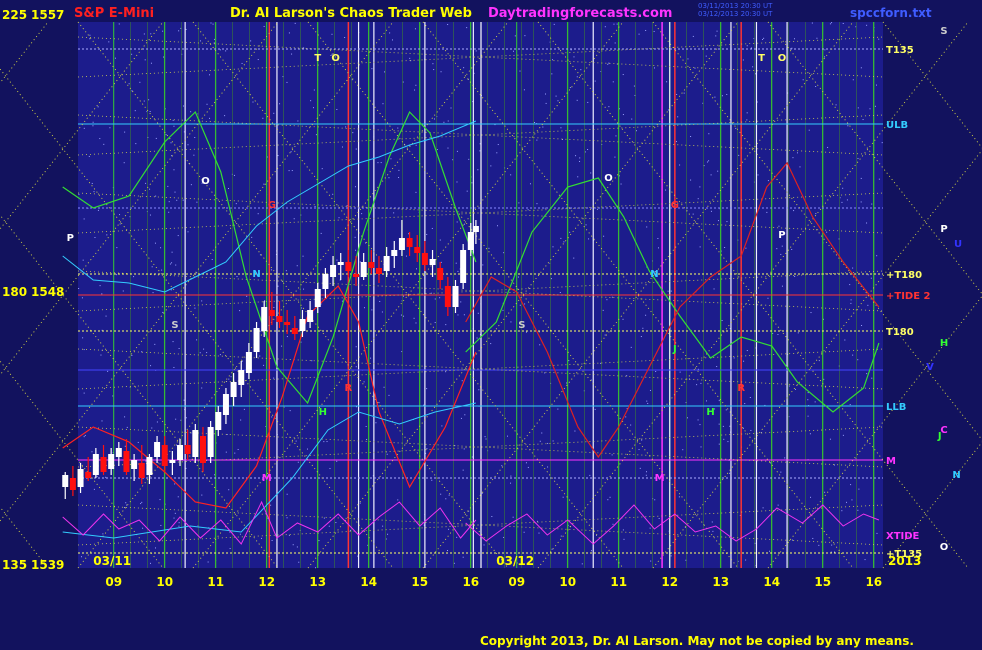 The height and width of the screenshot is (650, 982). Describe the element at coordinates (419, 582) in the screenshot. I see `x-tick-label: 15` at that location.